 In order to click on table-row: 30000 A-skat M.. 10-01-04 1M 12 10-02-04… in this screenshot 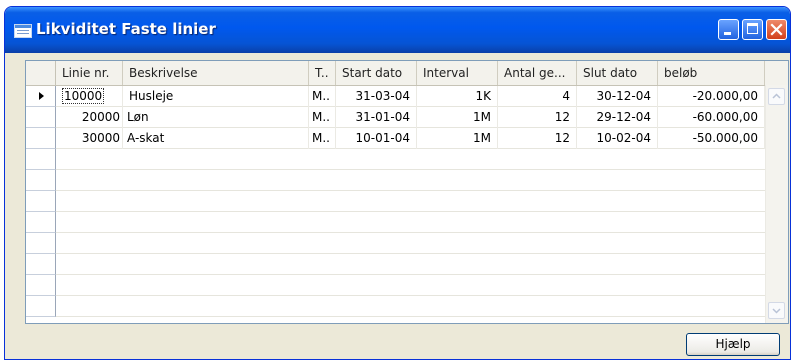, I will do `click(407, 138)`.